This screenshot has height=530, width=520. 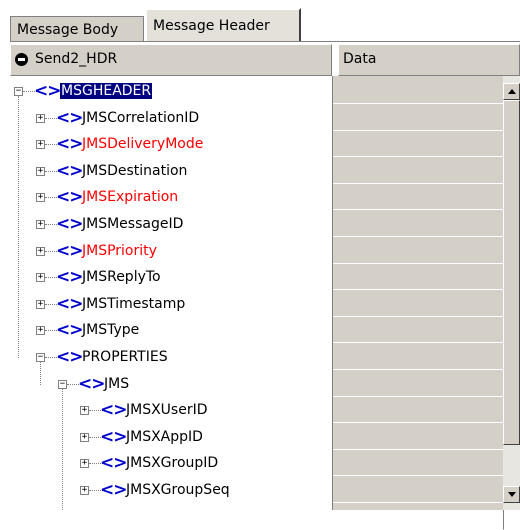 I want to click on arrow-up-icon, so click(x=512, y=91).